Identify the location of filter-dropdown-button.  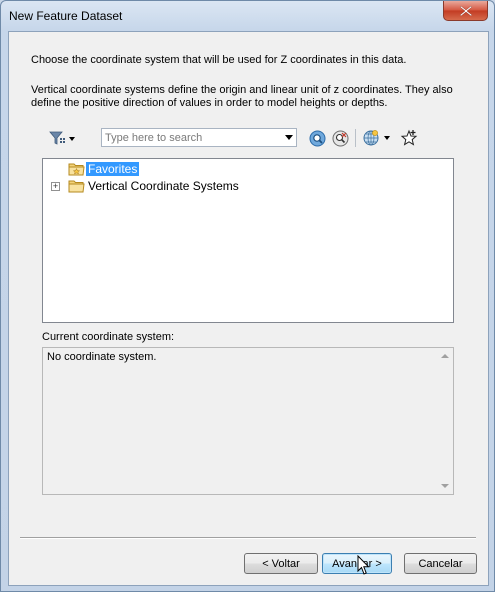
(62, 138).